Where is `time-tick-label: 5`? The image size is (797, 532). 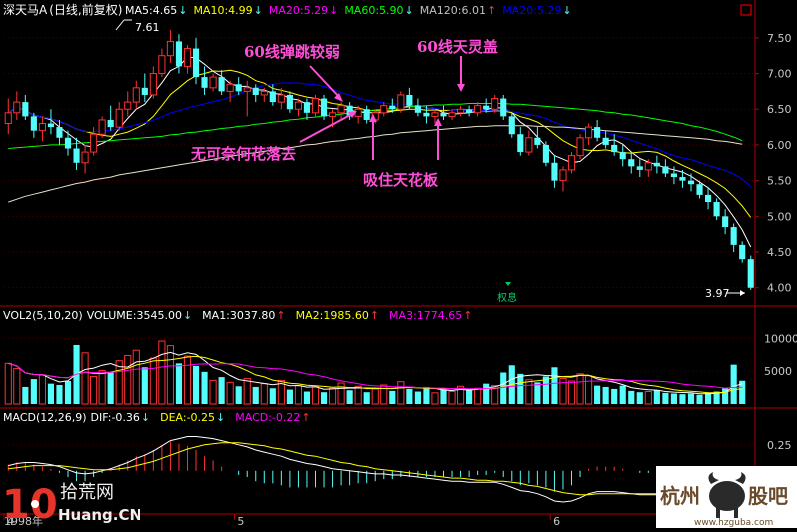 time-tick-label: 5 is located at coordinates (240, 521).